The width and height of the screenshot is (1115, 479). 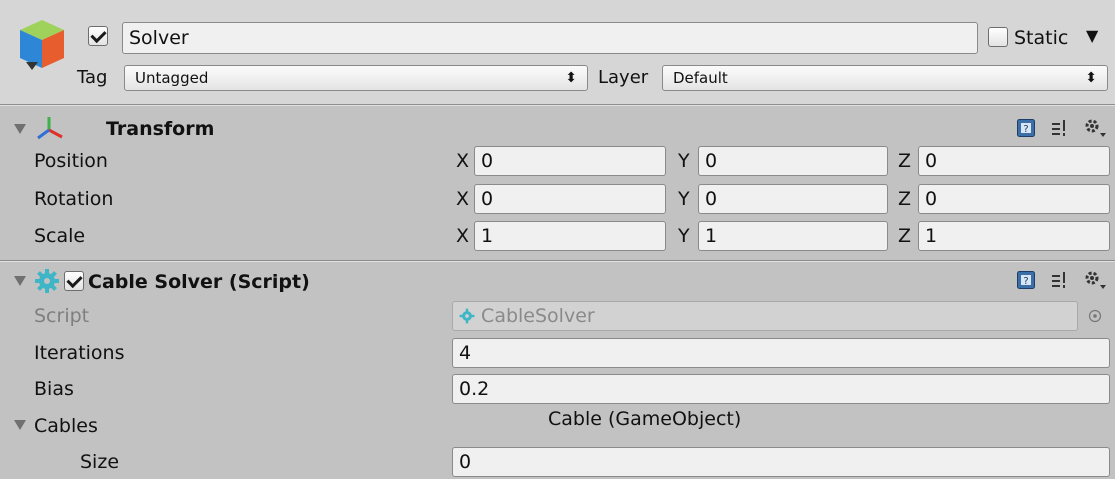 I want to click on cable-solver-title: Cable Solver (Script), so click(x=199, y=282).